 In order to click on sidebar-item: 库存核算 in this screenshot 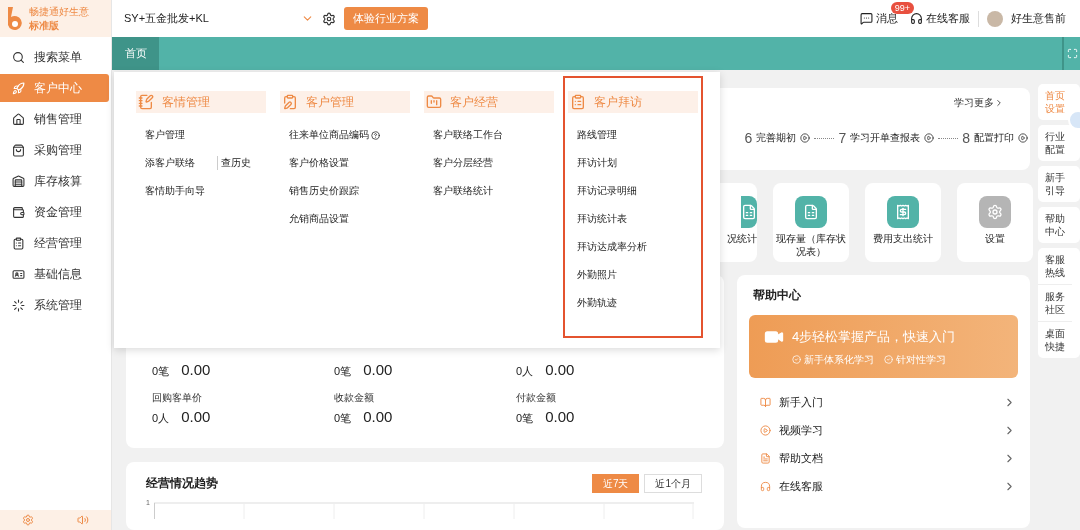, I will do `click(54, 181)`.